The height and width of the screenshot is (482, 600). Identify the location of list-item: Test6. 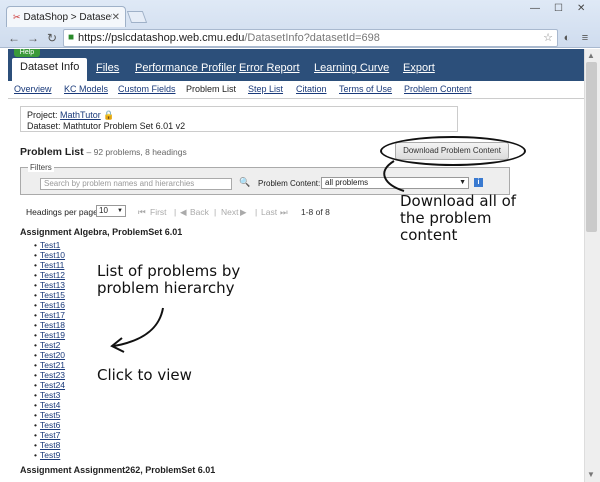
(49, 425).